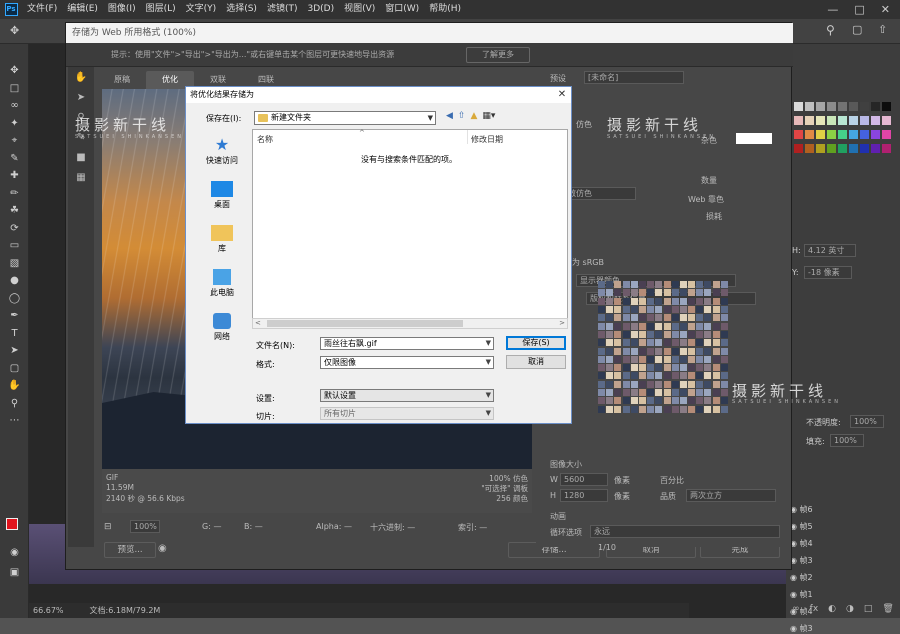 The height and width of the screenshot is (634, 900). Describe the element at coordinates (14, 30) in the screenshot. I see `move-tool-icon: ✥` at that location.